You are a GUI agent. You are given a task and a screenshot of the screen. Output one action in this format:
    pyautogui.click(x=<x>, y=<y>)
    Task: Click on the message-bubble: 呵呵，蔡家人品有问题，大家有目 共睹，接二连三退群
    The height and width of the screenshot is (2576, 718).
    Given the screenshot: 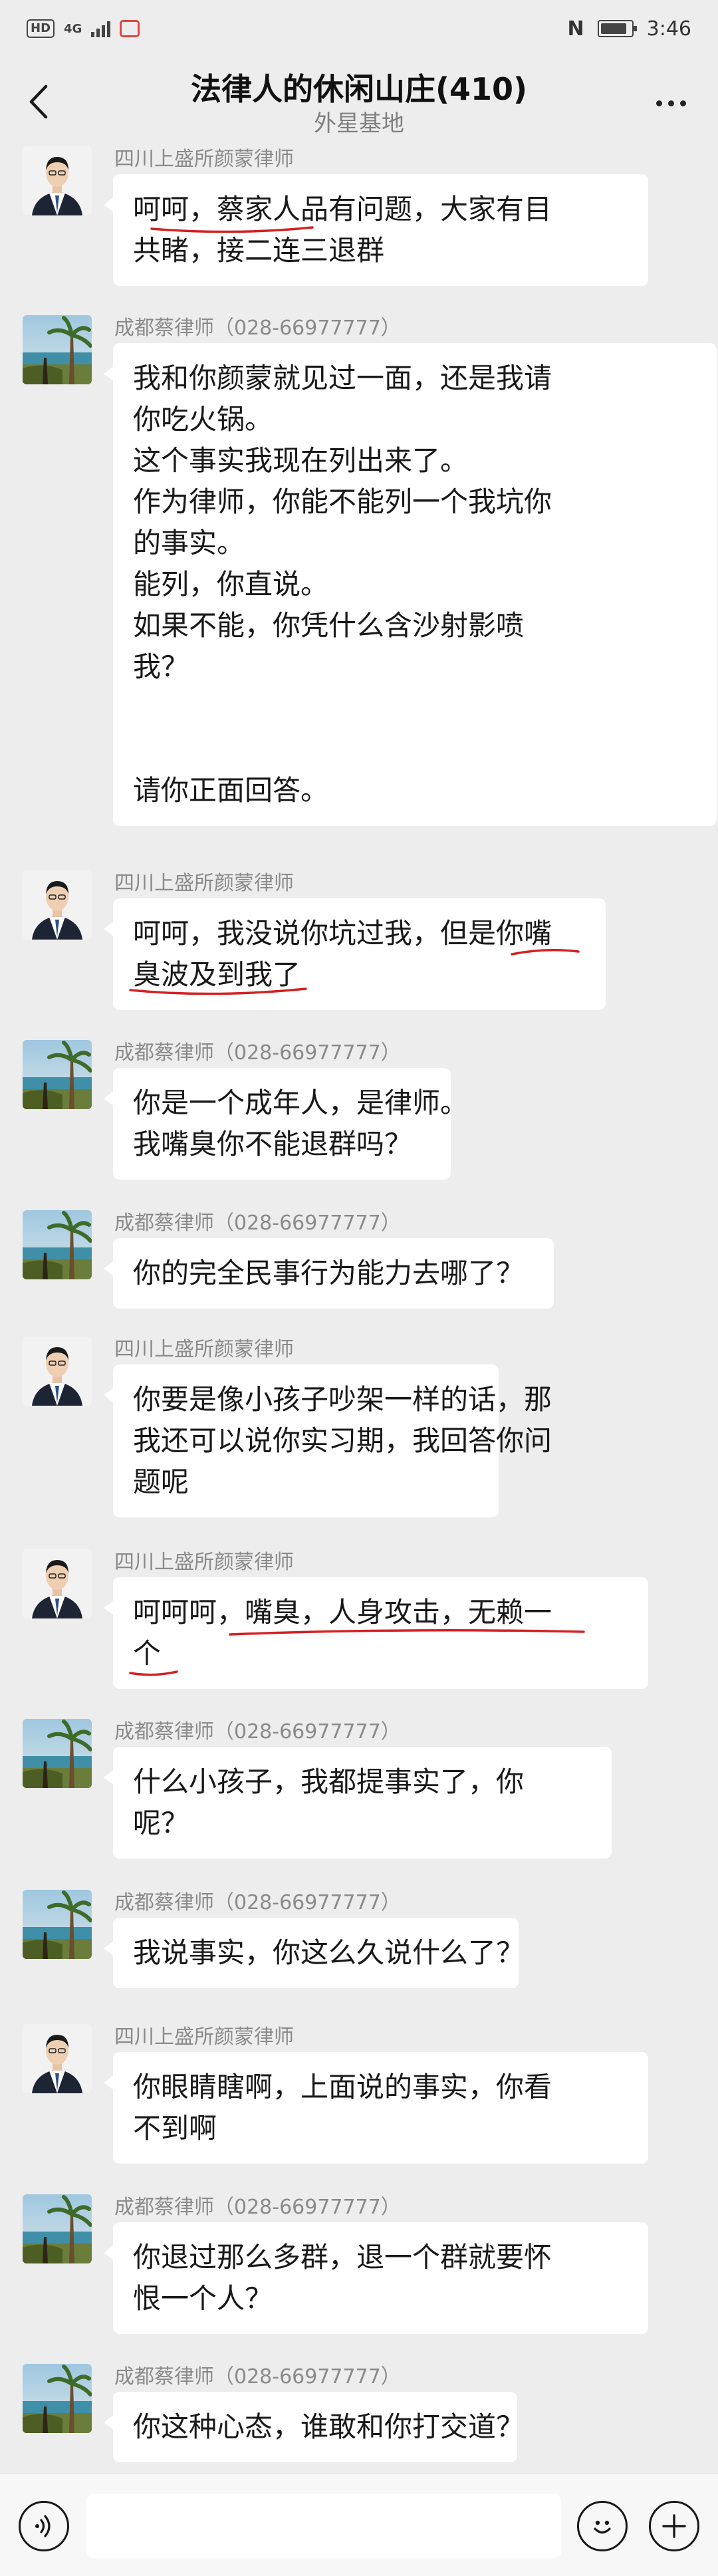 What is the action you would take?
    pyautogui.click(x=376, y=230)
    